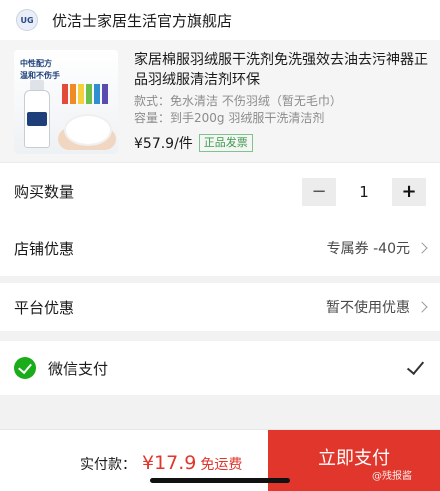  What do you see at coordinates (392, 476) in the screenshot?
I see `watermark: @残报酱` at bounding box center [392, 476].